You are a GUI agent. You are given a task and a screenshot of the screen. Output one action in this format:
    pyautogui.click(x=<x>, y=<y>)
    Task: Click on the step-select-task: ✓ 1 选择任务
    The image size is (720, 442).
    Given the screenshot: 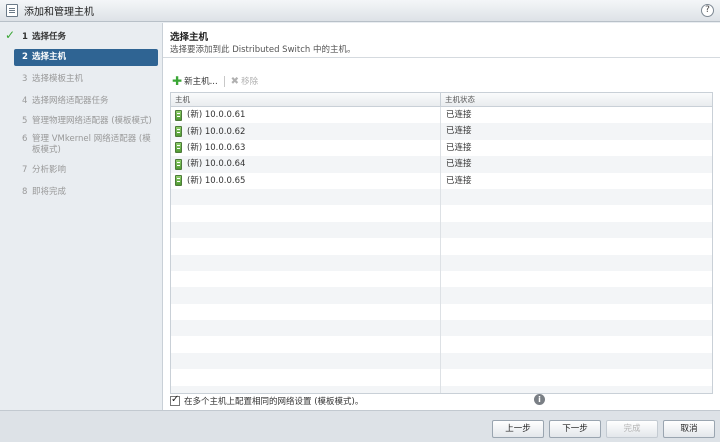 What is the action you would take?
    pyautogui.click(x=81, y=37)
    